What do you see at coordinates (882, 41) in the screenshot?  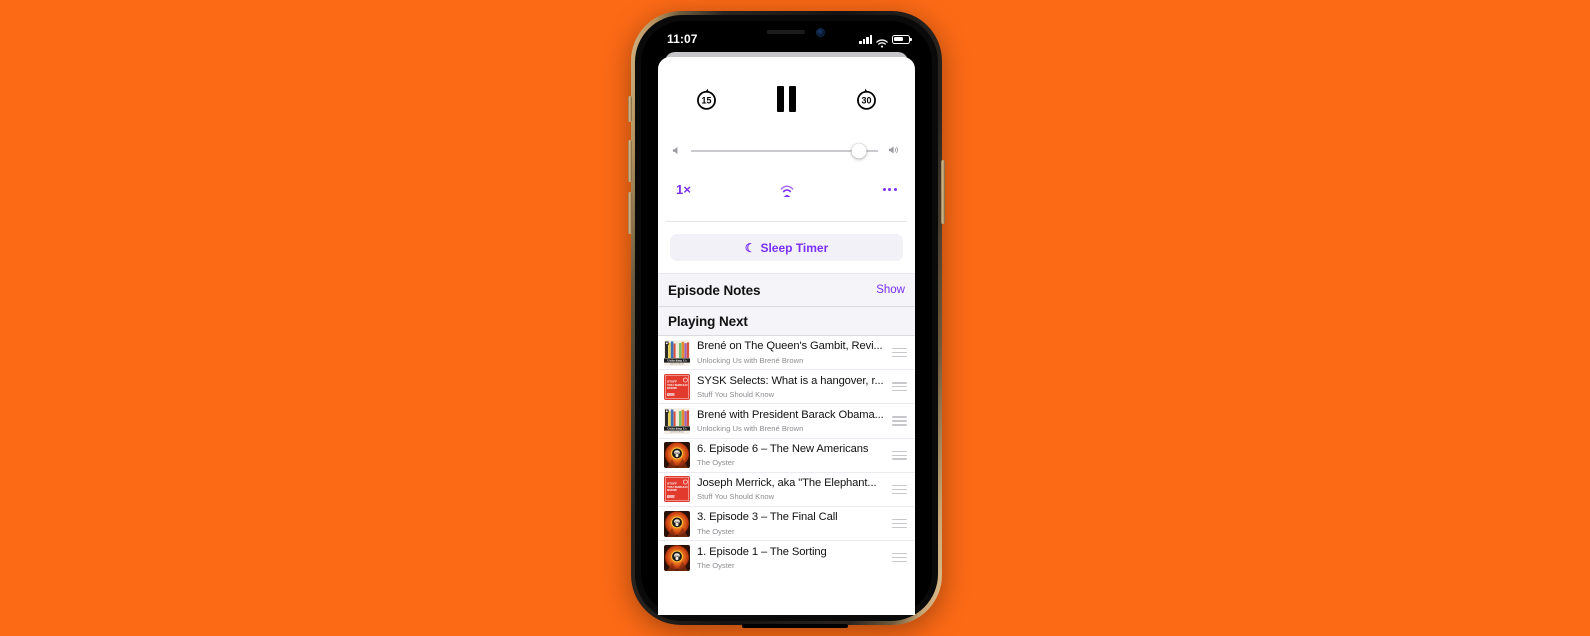 I see `wifi-icon` at bounding box center [882, 41].